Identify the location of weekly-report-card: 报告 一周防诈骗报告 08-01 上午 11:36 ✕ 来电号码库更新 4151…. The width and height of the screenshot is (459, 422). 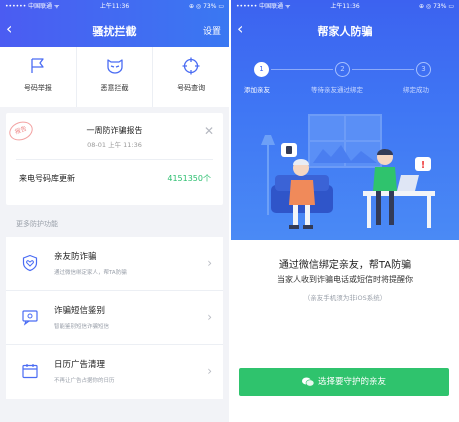
(114, 159).